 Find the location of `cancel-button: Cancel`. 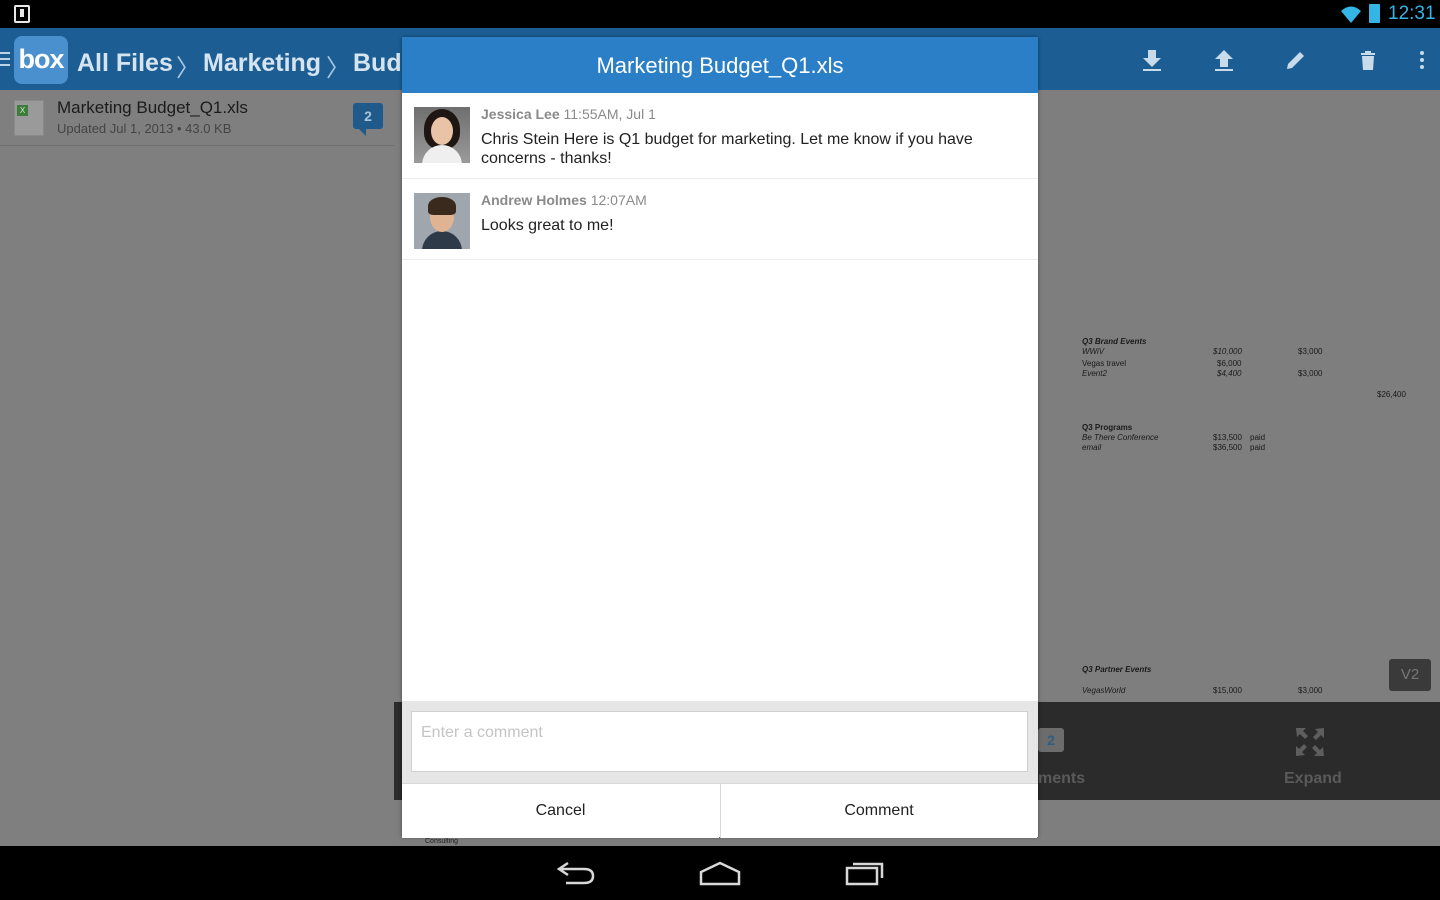

cancel-button: Cancel is located at coordinates (560, 811).